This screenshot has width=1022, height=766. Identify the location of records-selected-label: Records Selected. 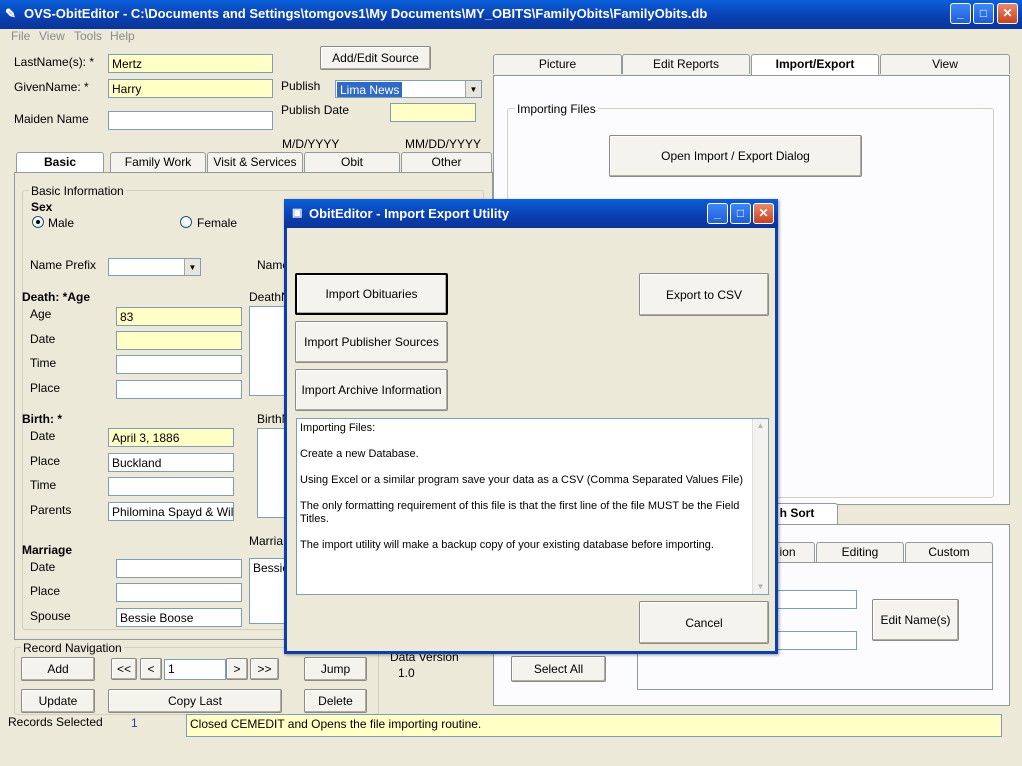
(55, 722).